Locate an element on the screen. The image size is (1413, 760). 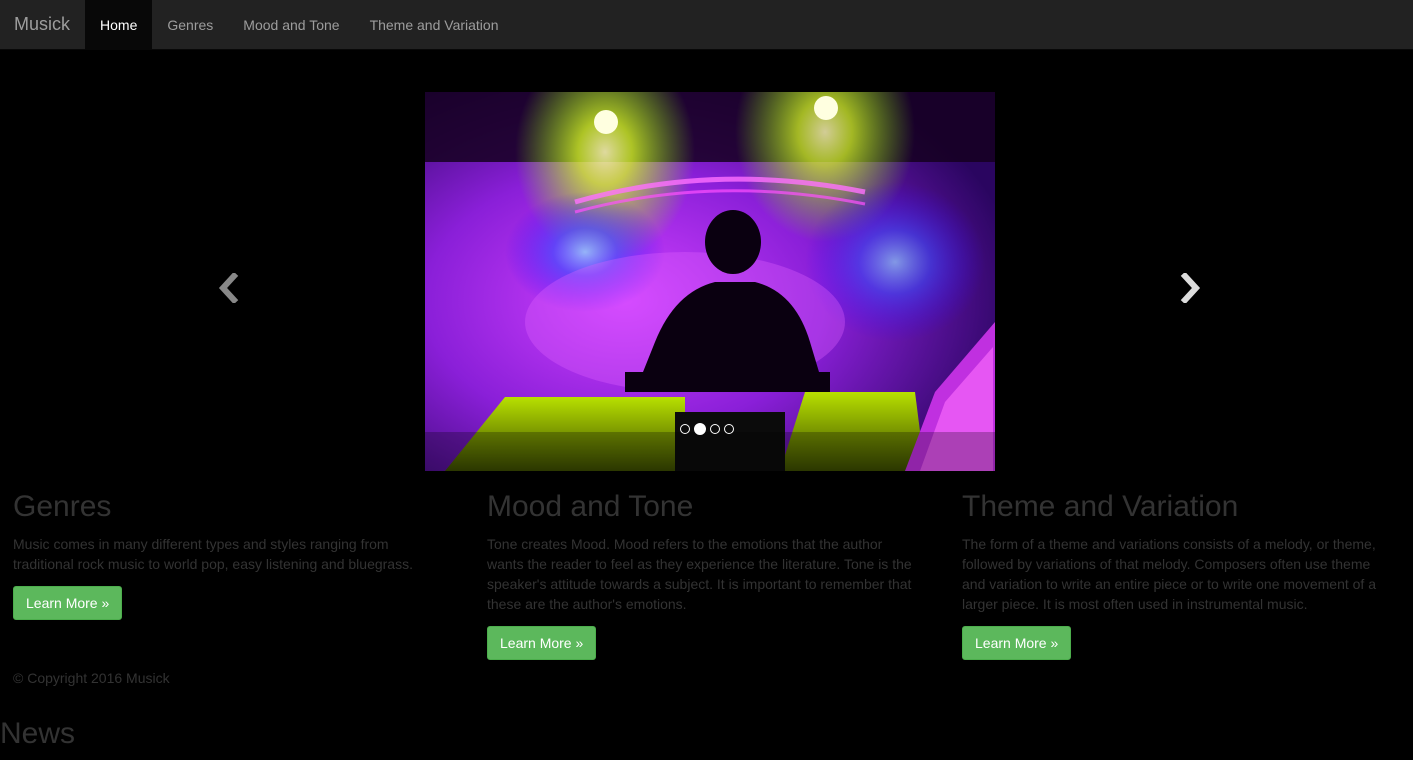
mood-and-tone-heading: Mood and Tone is located at coordinates (590, 506).